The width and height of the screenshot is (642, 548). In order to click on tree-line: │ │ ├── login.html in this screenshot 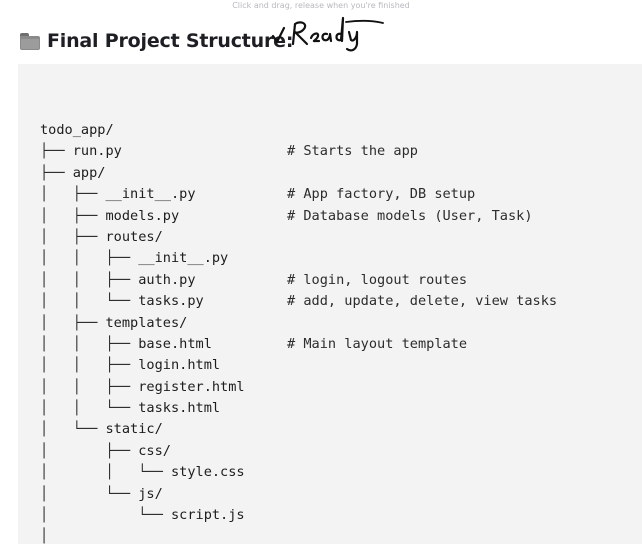, I will do `click(142, 365)`.